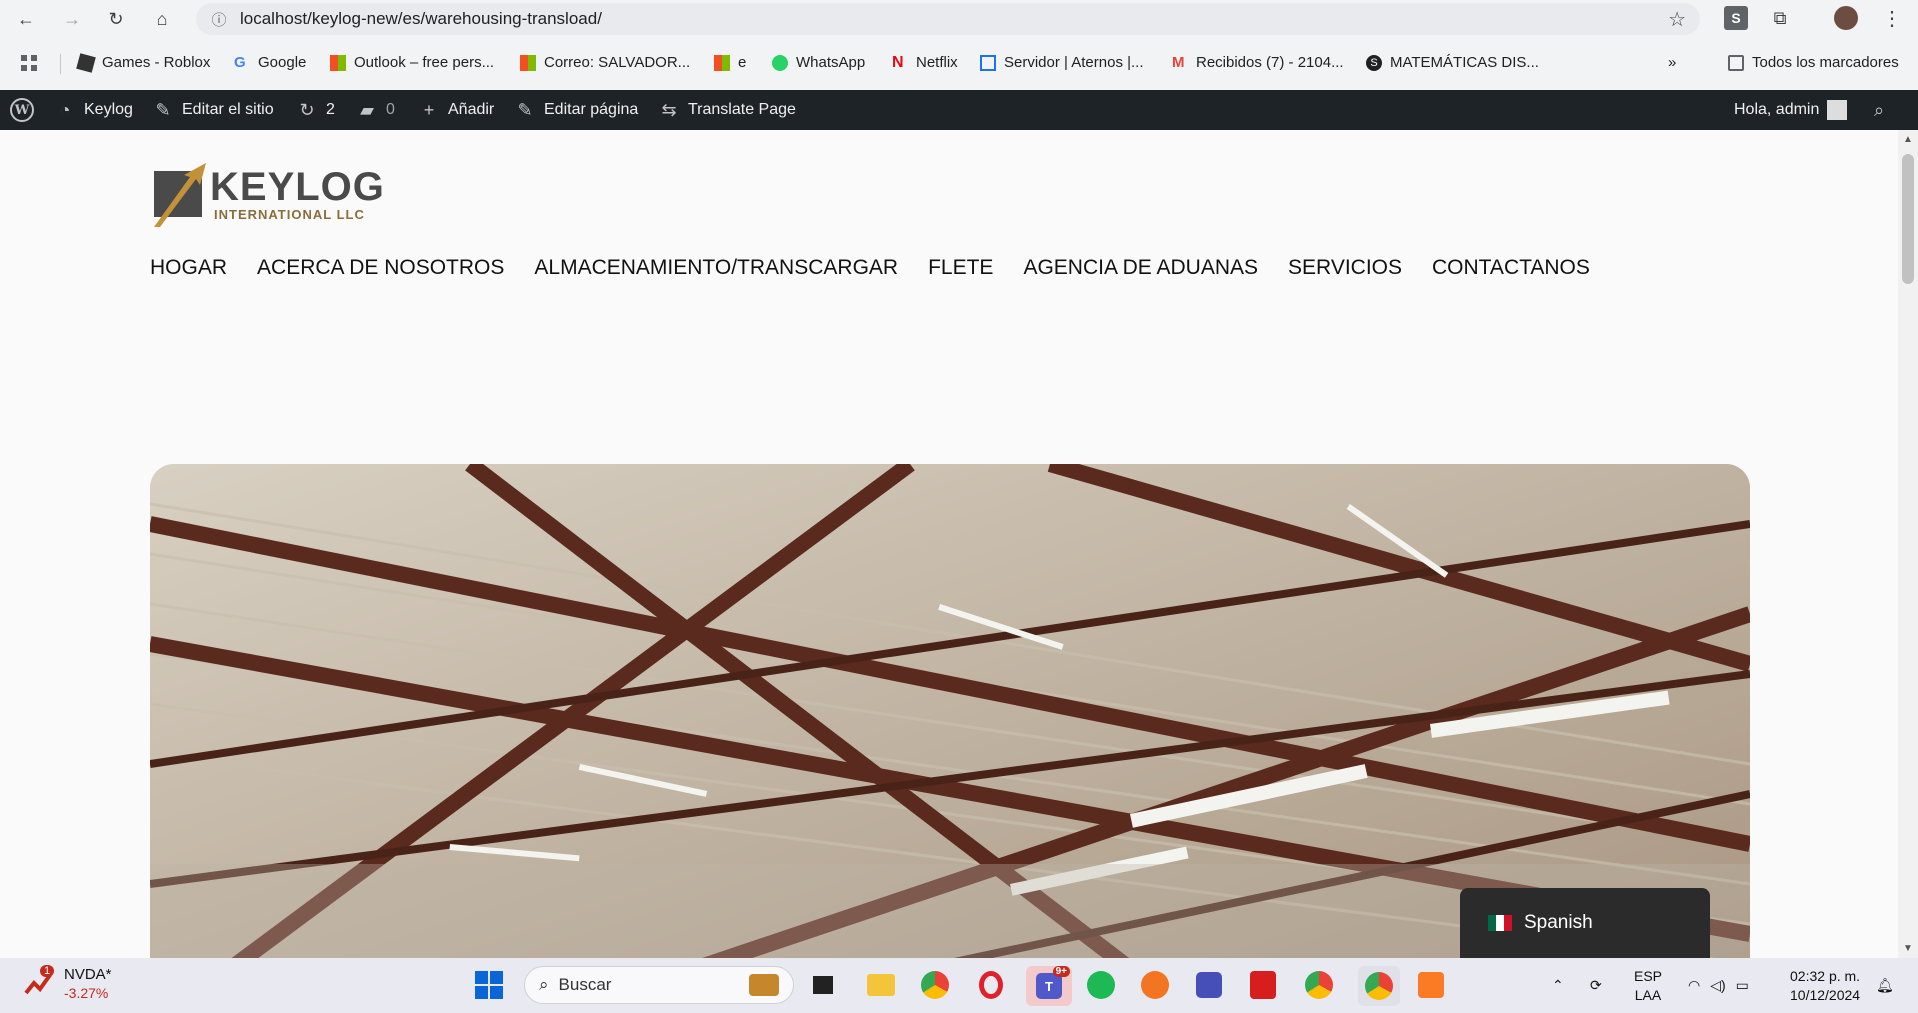 Image resolution: width=1918 pixels, height=1013 pixels. Describe the element at coordinates (60, 64) in the screenshot. I see `bookmarks-separator` at that location.